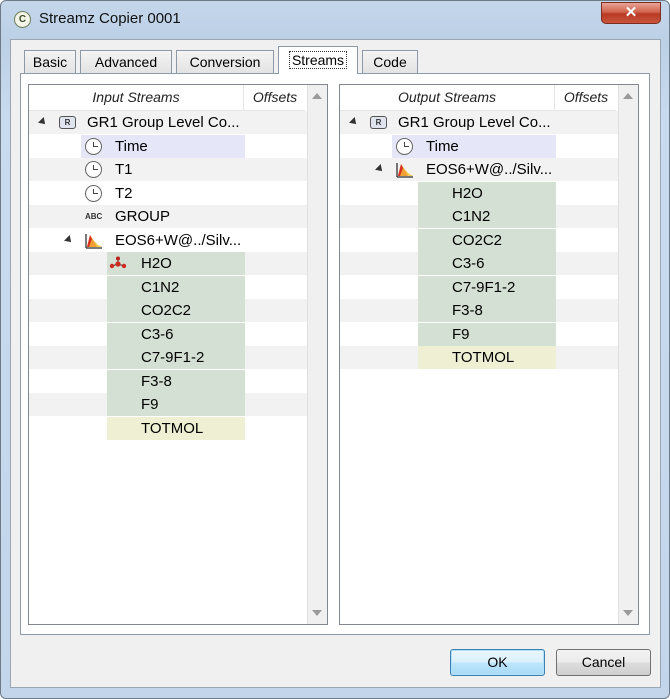  I want to click on tab-conversion: Conversion, so click(225, 61).